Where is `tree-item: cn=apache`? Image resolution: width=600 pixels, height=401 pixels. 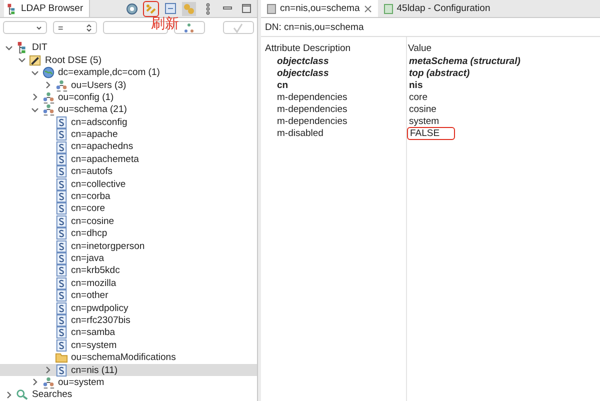
tree-item: cn=apache is located at coordinates (128, 134).